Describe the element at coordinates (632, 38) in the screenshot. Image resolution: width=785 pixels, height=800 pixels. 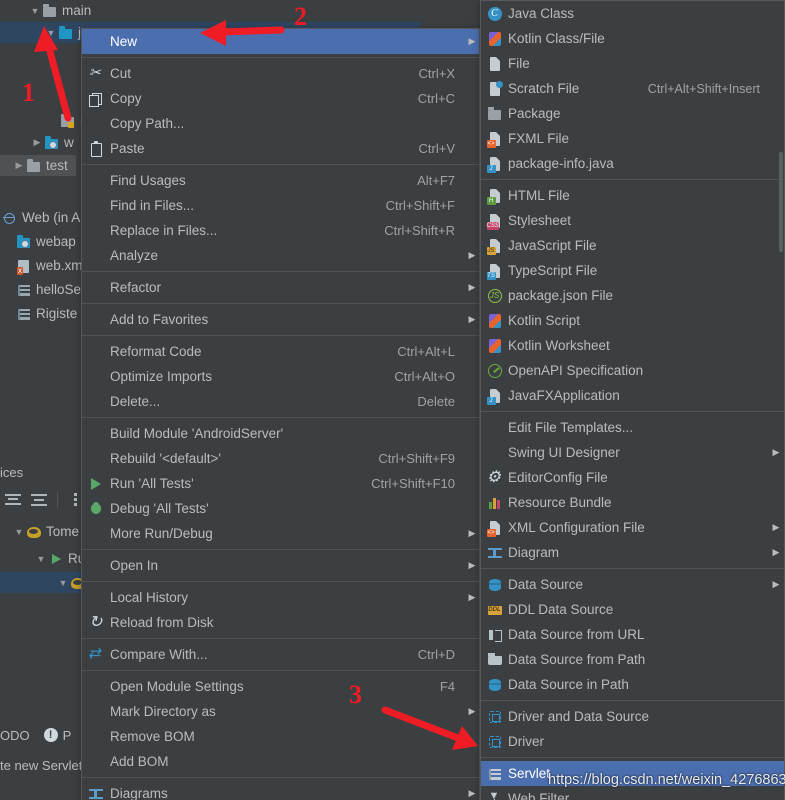
I see `submenu-item-kotlin-class-file: Kotlin Class/File` at that location.